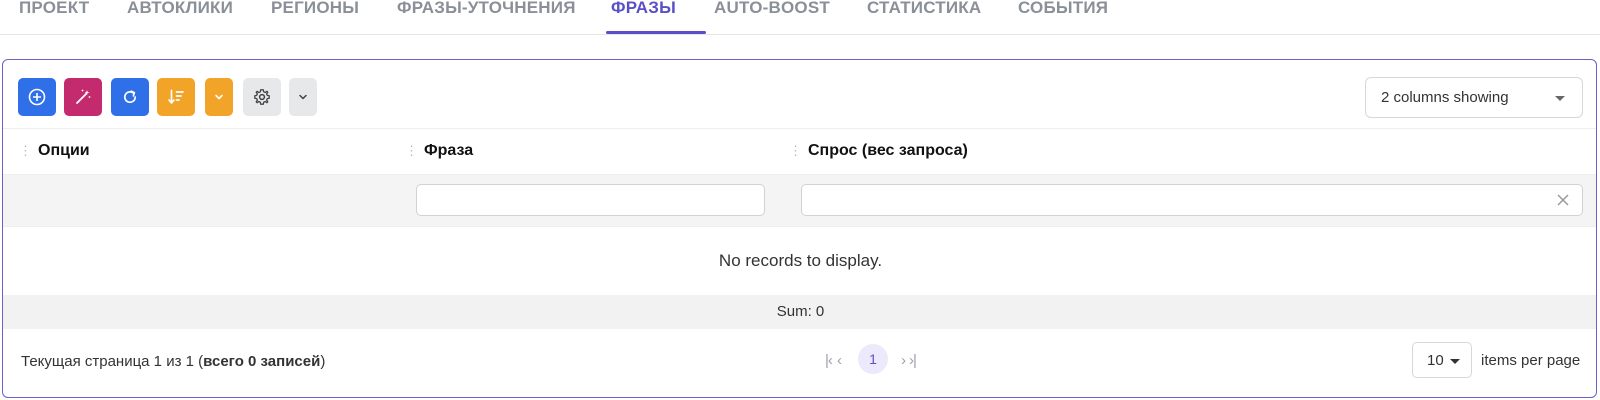 This screenshot has width=1600, height=400. I want to click on settings-dropdown, so click(303, 97).